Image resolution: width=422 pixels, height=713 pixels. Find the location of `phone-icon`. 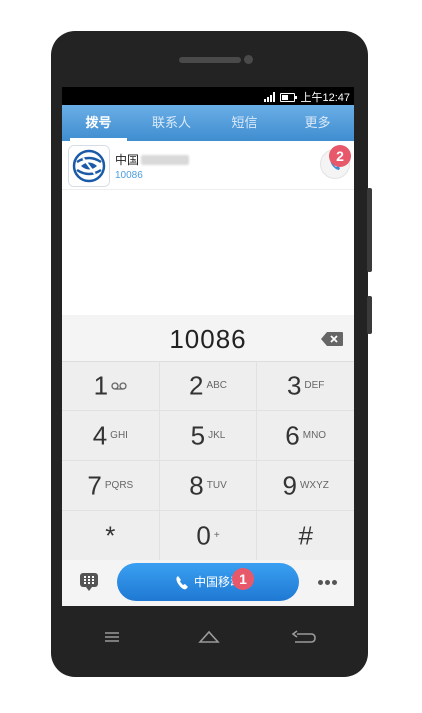

phone-icon is located at coordinates (182, 582).